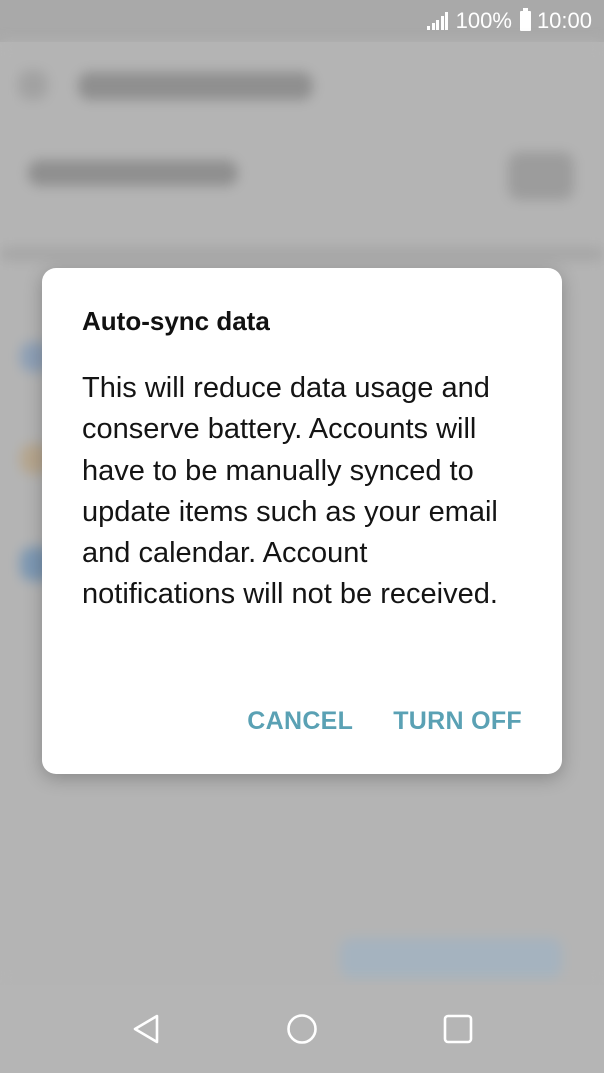  I want to click on home-icon, so click(302, 1029).